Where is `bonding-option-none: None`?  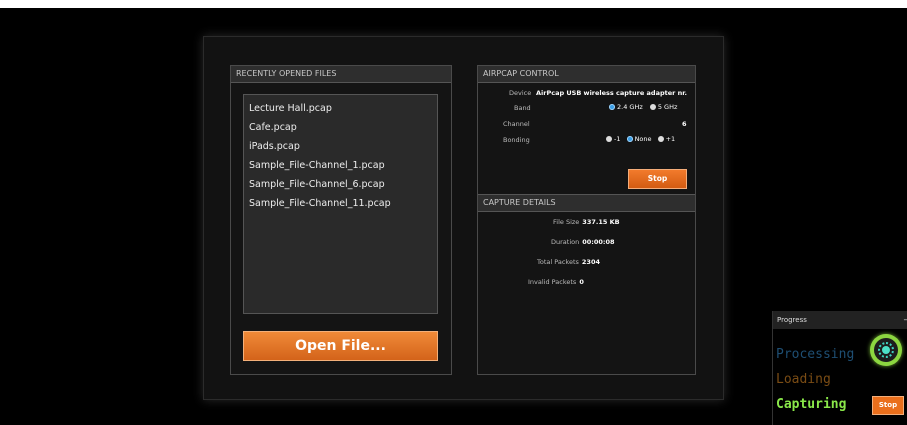
bonding-option-none: None is located at coordinates (639, 139).